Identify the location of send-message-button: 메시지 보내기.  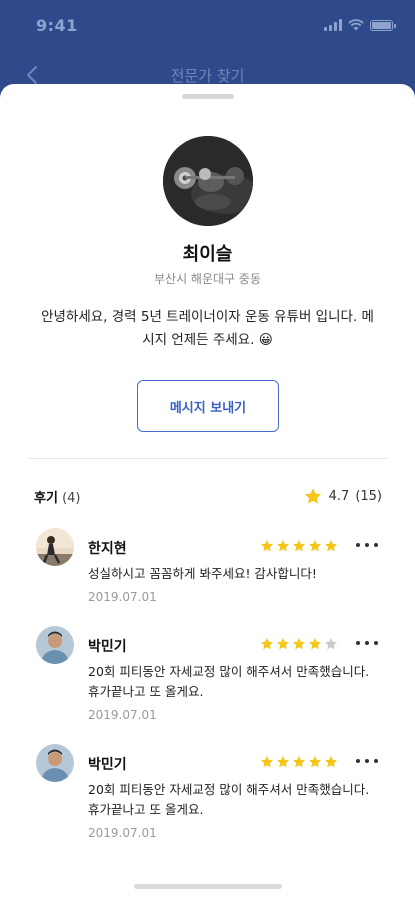
(208, 406).